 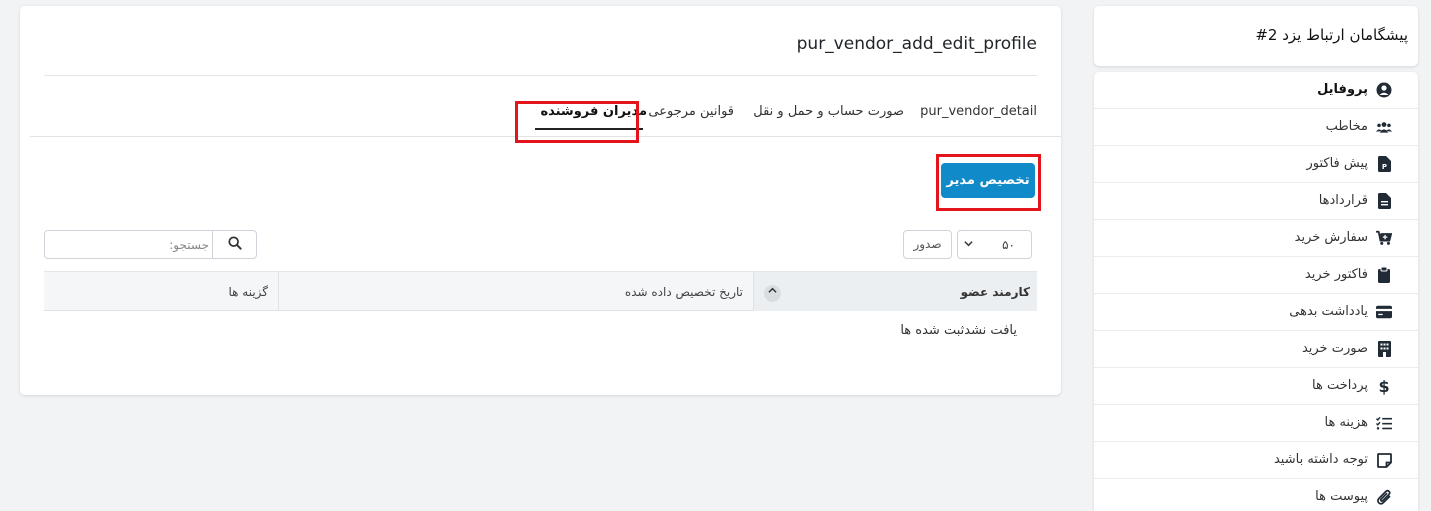 I want to click on tab-billing-shipping: صورت حساب و حمل و نقل, so click(x=828, y=111).